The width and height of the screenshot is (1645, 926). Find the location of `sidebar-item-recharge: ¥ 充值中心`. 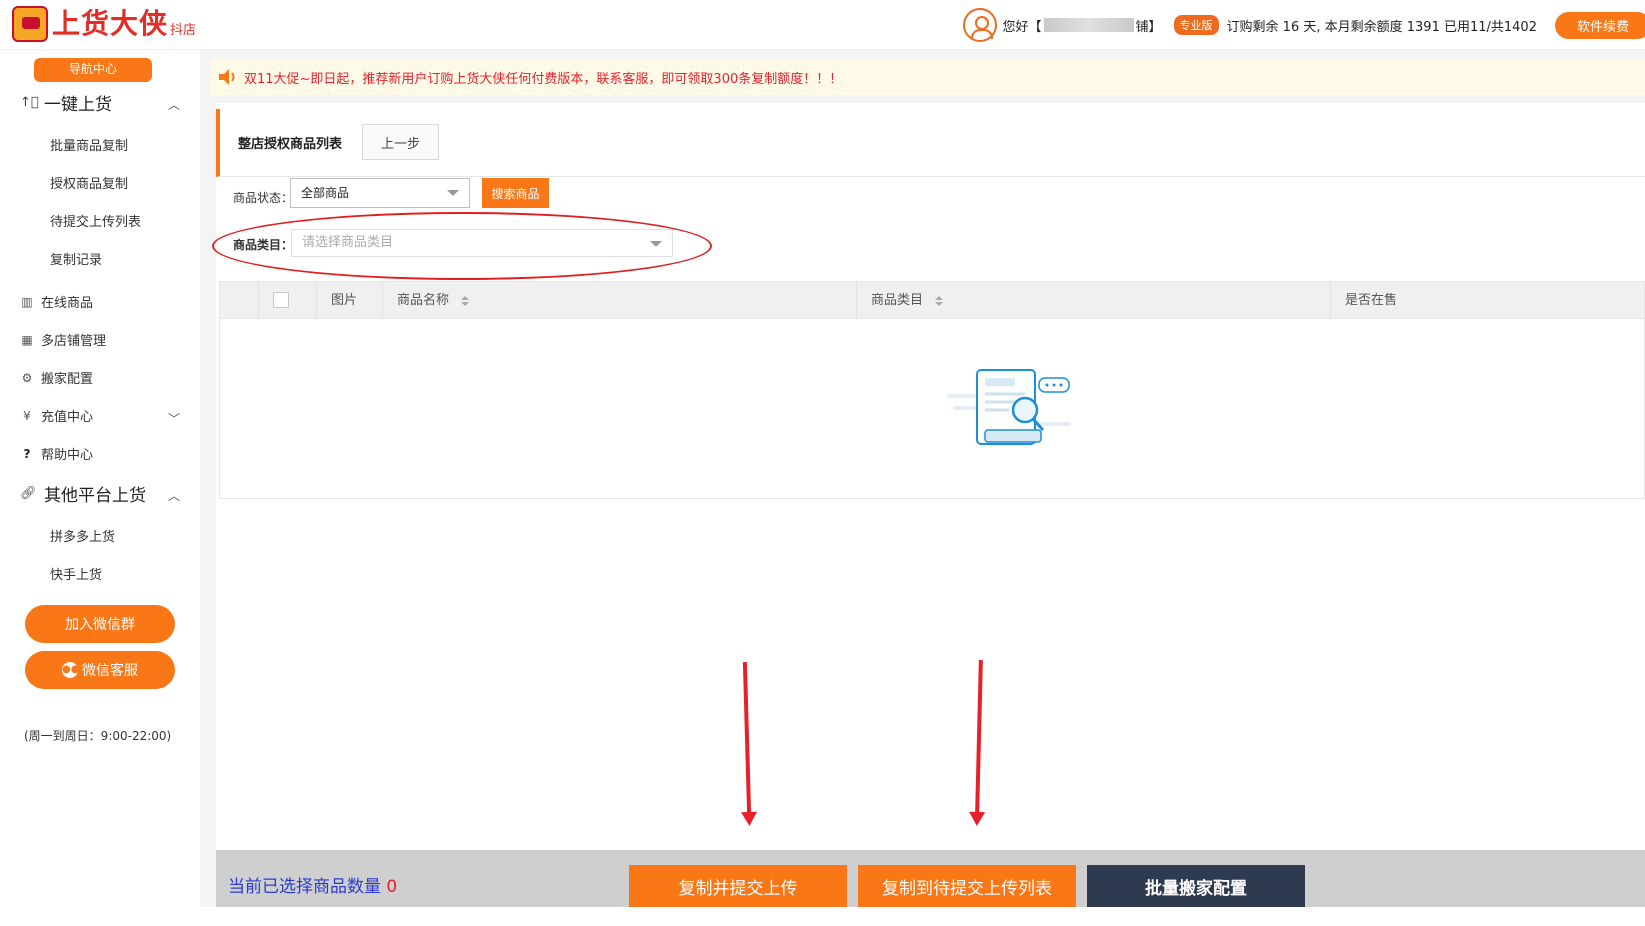

sidebar-item-recharge: ¥ 充值中心 is located at coordinates (57, 416).